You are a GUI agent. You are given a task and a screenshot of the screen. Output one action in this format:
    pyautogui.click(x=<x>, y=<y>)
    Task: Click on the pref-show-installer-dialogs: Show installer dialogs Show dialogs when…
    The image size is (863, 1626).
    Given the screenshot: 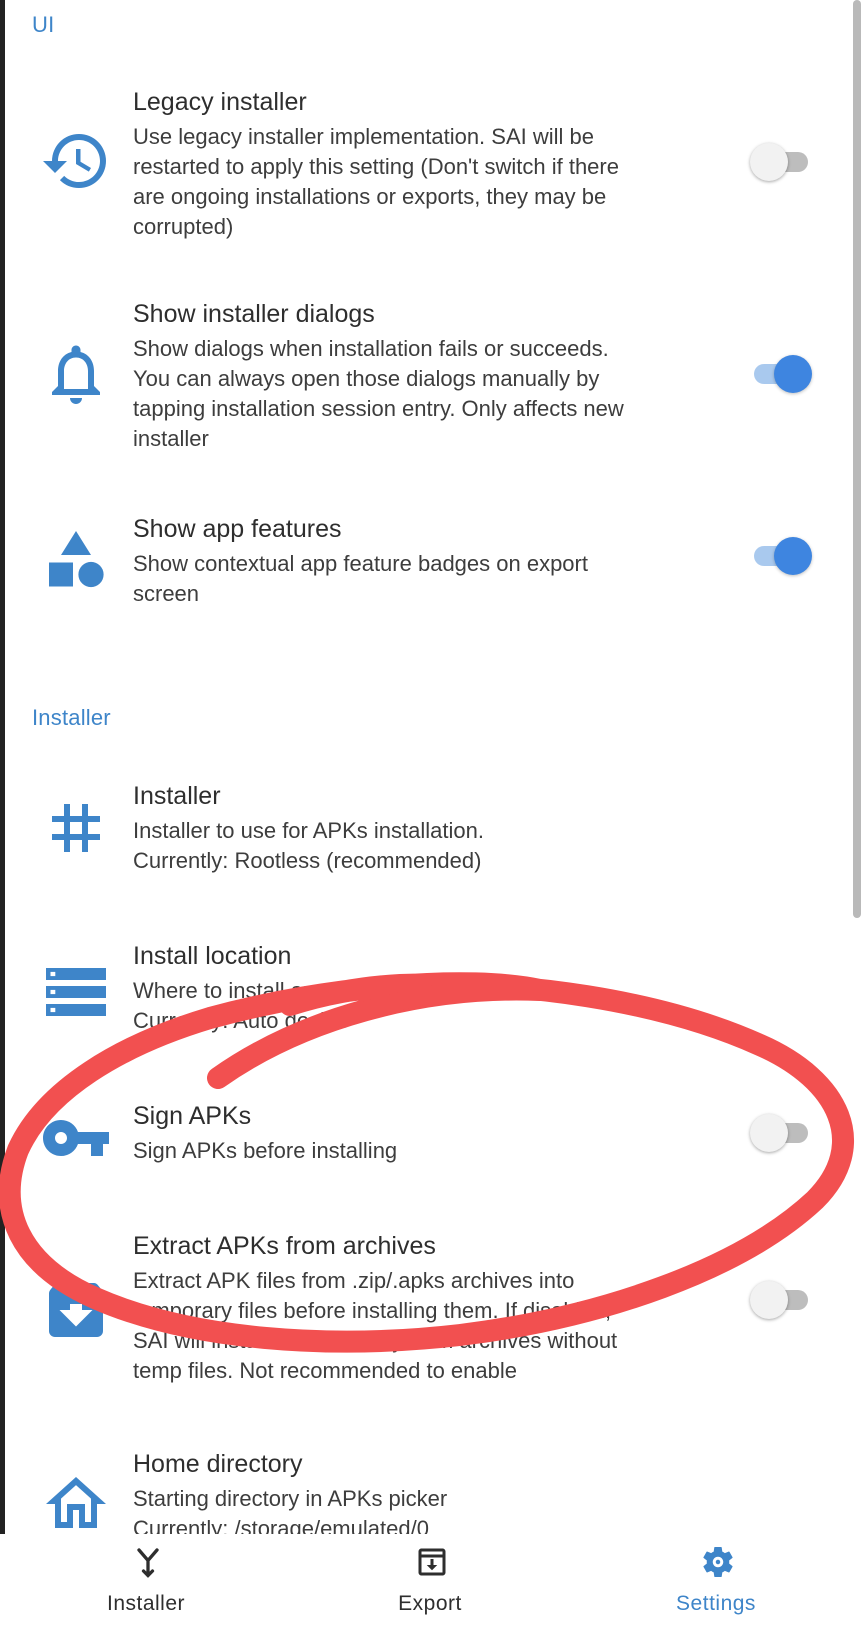 What is the action you would take?
    pyautogui.click(x=431, y=385)
    